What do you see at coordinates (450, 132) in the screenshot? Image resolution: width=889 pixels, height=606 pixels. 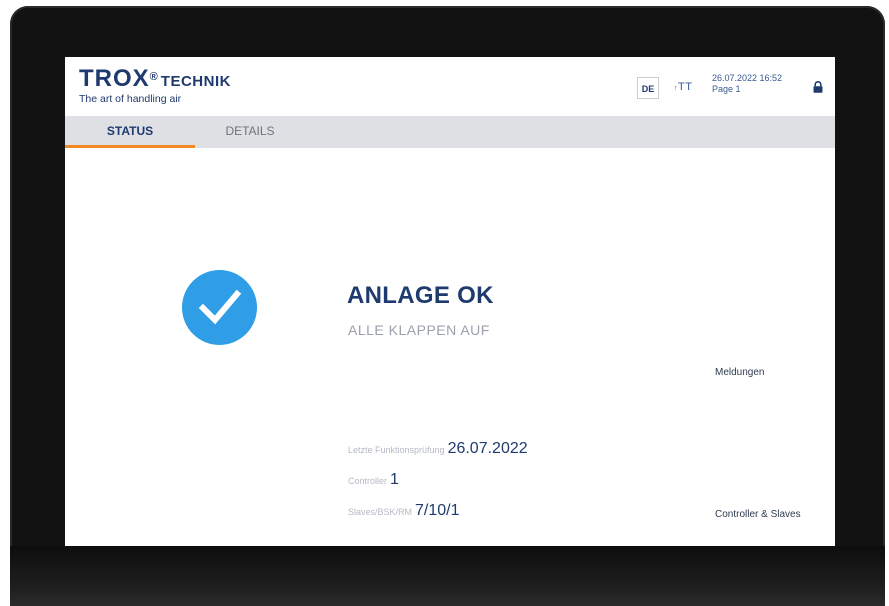 I see `tab-bar: STATUS DETAILS` at bounding box center [450, 132].